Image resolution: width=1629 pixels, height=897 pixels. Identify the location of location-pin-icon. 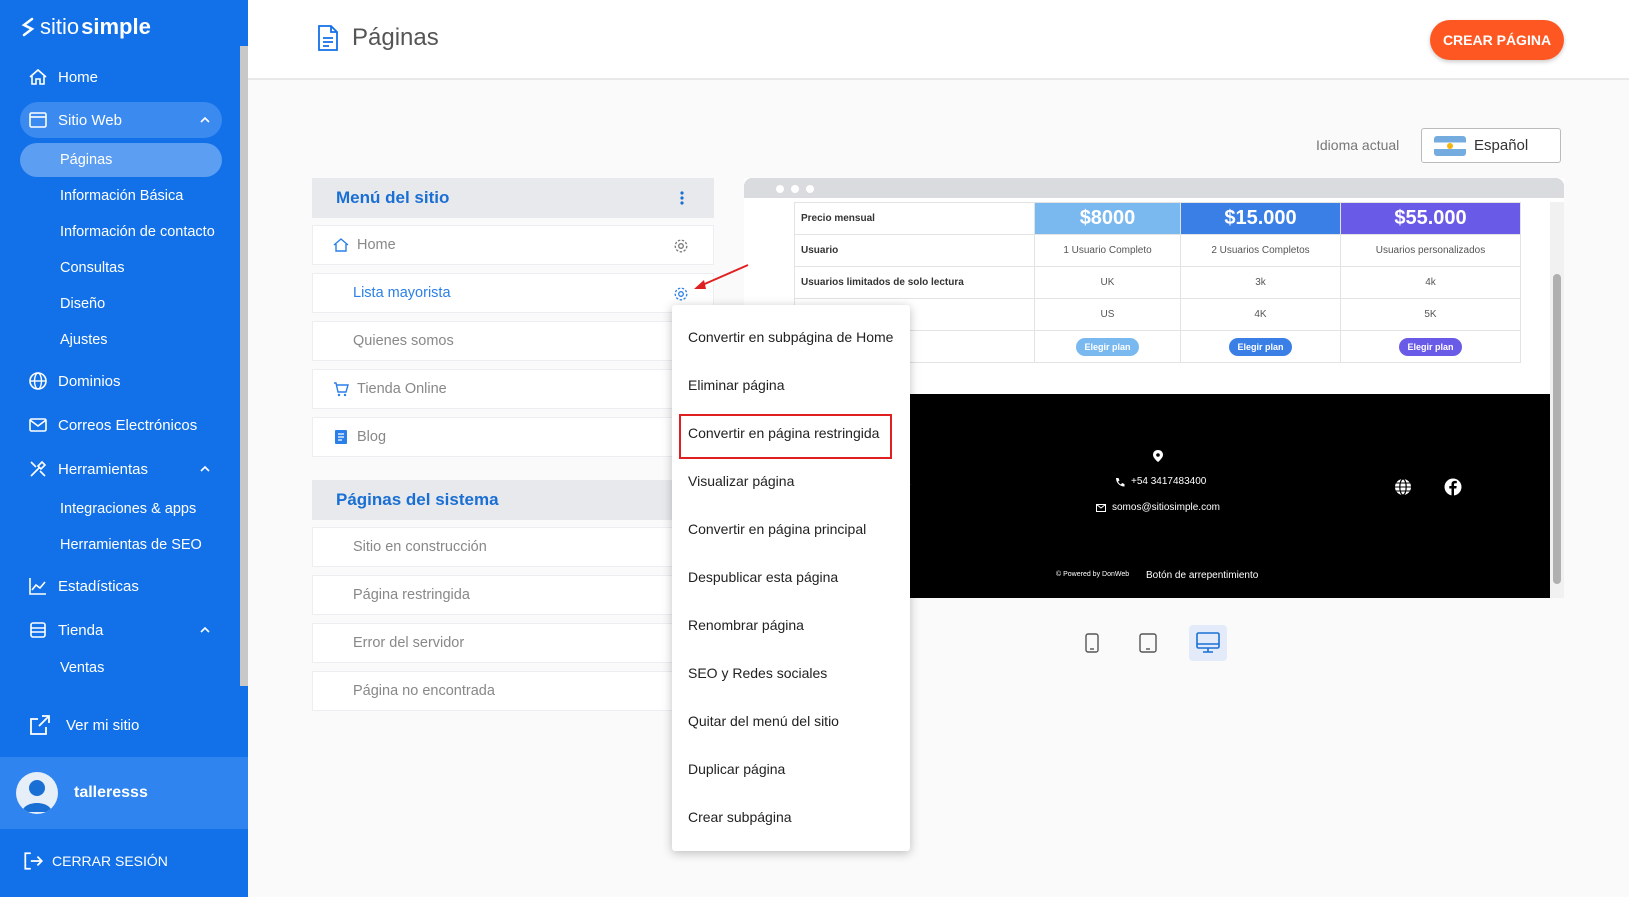
(1158, 456).